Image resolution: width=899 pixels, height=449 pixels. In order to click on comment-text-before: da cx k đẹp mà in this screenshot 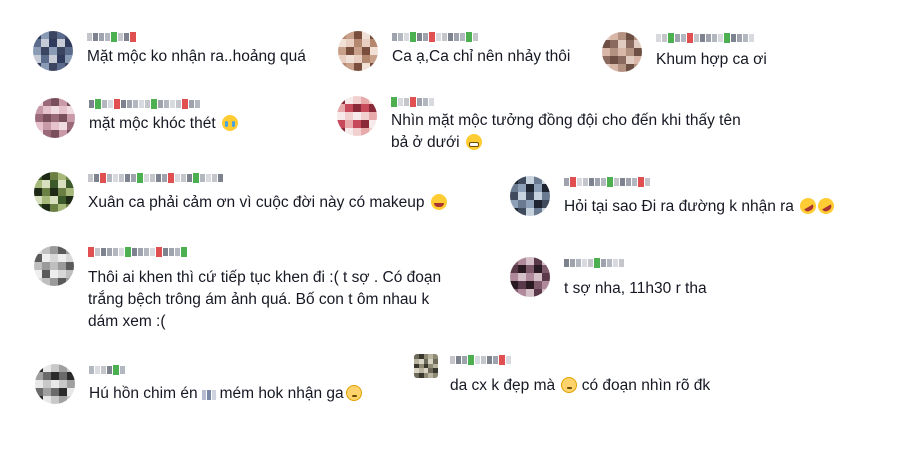, I will do `click(503, 385)`.